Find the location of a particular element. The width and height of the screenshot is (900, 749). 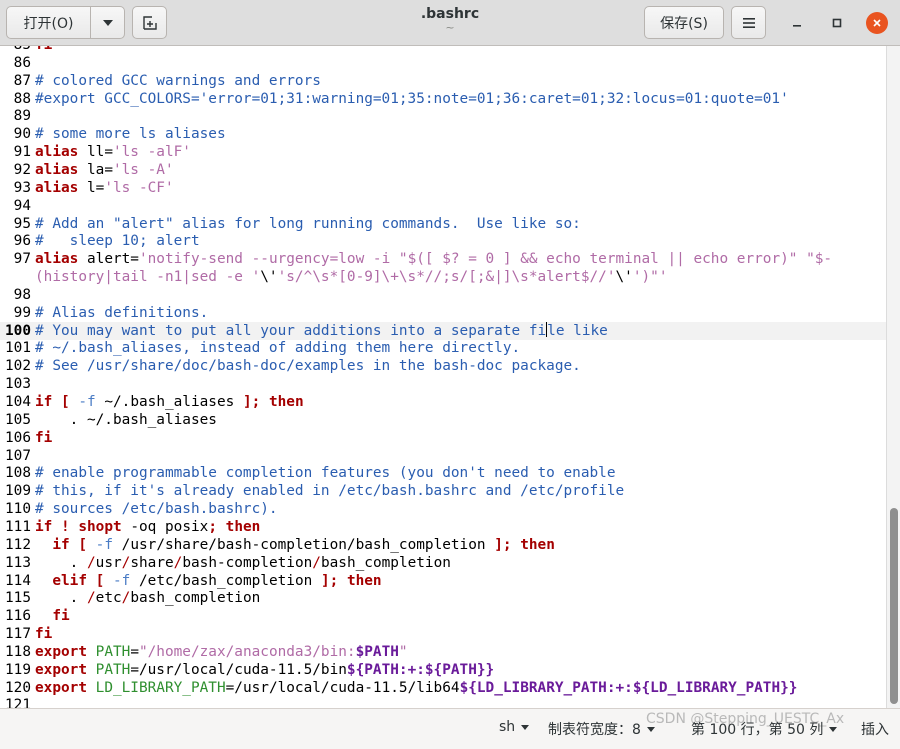

code-line: 110 # sources /etc/bash.bashrc). is located at coordinates (443, 509).